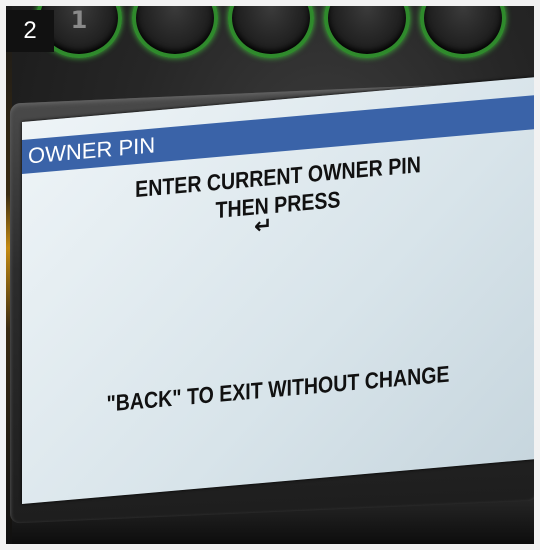  Describe the element at coordinates (278, 388) in the screenshot. I see `back-instruction: "BACK" TO EXIT WITHOUT CHANGE` at that location.